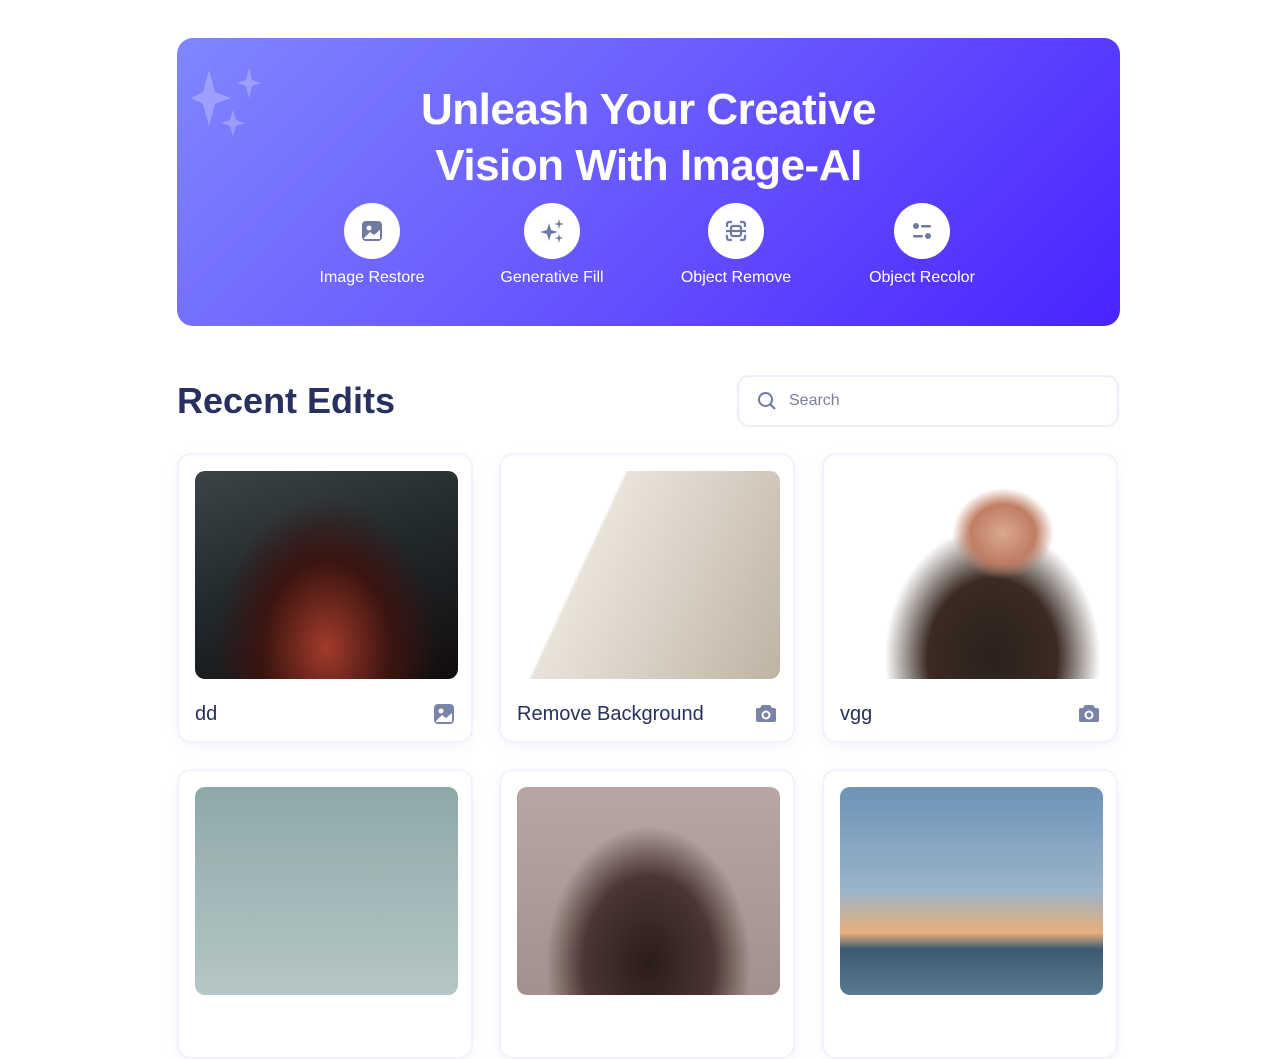 Image resolution: width=1287 pixels, height=1059 pixels. I want to click on edit-card: vgg, so click(970, 598).